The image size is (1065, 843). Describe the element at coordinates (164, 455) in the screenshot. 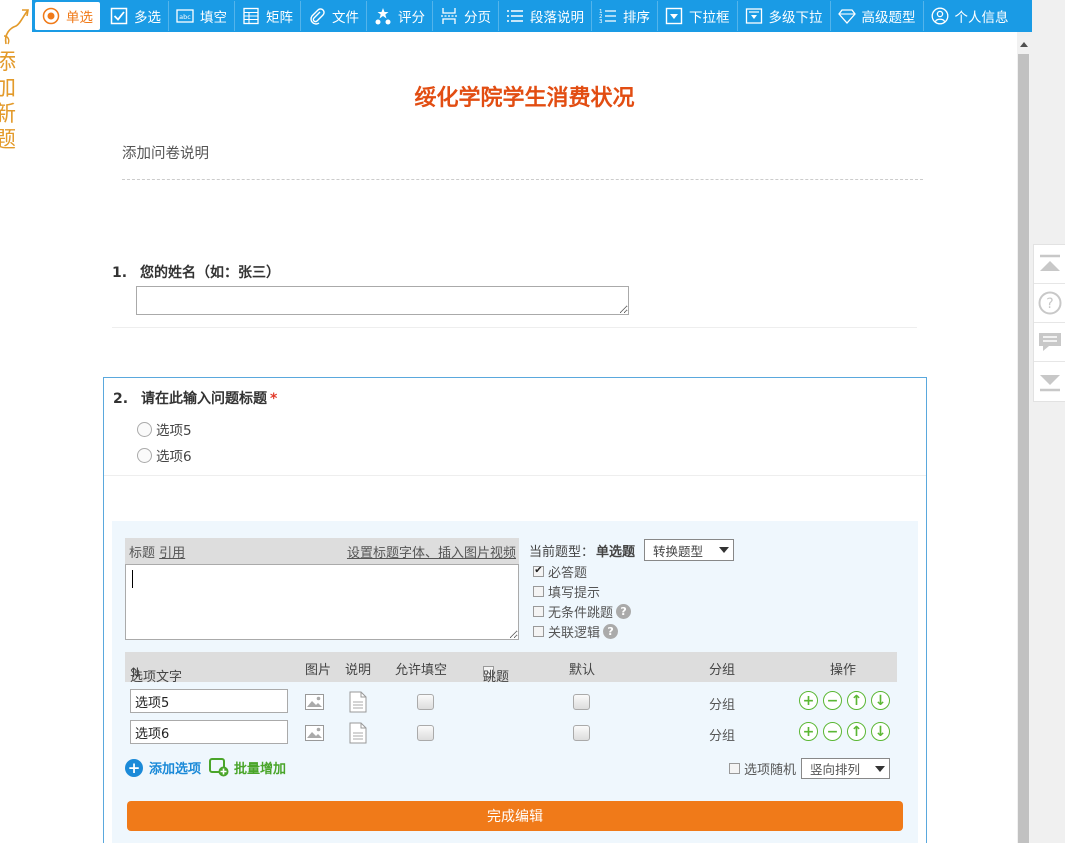

I see `list-item: 选项6` at that location.